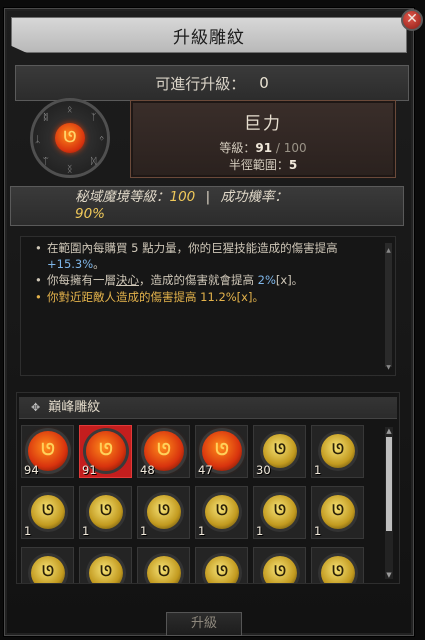  What do you see at coordinates (207, 298) in the screenshot?
I see `description-line-bonus: 你對近距敵人造成的傷害提高 11.2%[x]。` at bounding box center [207, 298].